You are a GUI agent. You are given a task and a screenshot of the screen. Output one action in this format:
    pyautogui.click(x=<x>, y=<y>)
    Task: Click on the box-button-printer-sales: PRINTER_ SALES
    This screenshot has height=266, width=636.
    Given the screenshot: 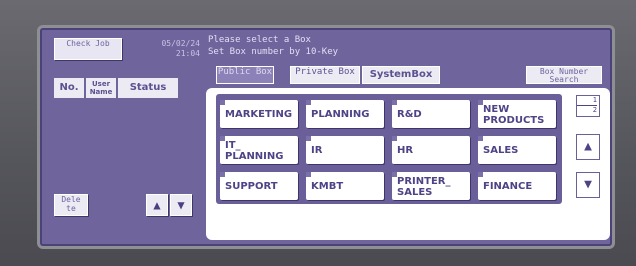 What is the action you would take?
    pyautogui.click(x=431, y=186)
    